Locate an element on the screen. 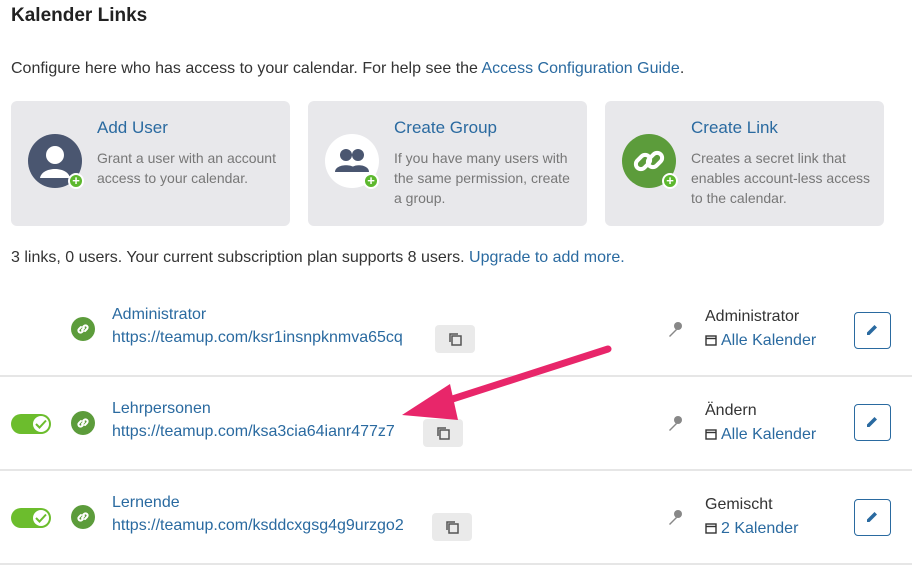 This screenshot has height=574, width=912. calendars-link: 2 Kalender is located at coordinates (751, 529).